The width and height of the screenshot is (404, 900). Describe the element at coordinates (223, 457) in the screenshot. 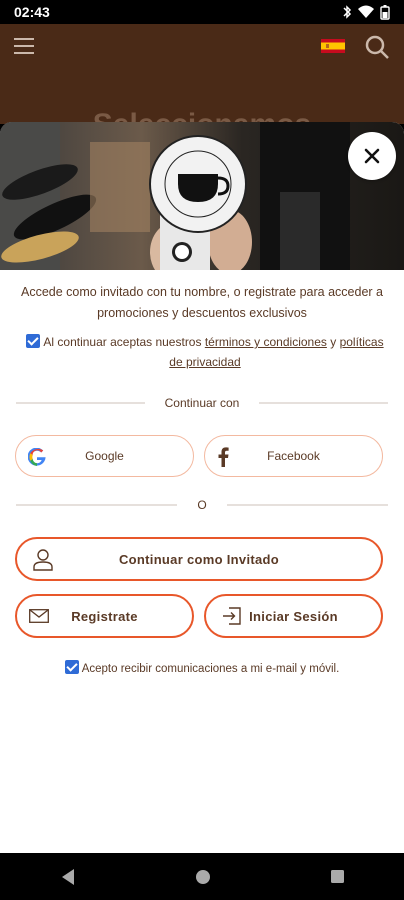

I see `facebook-icon` at that location.